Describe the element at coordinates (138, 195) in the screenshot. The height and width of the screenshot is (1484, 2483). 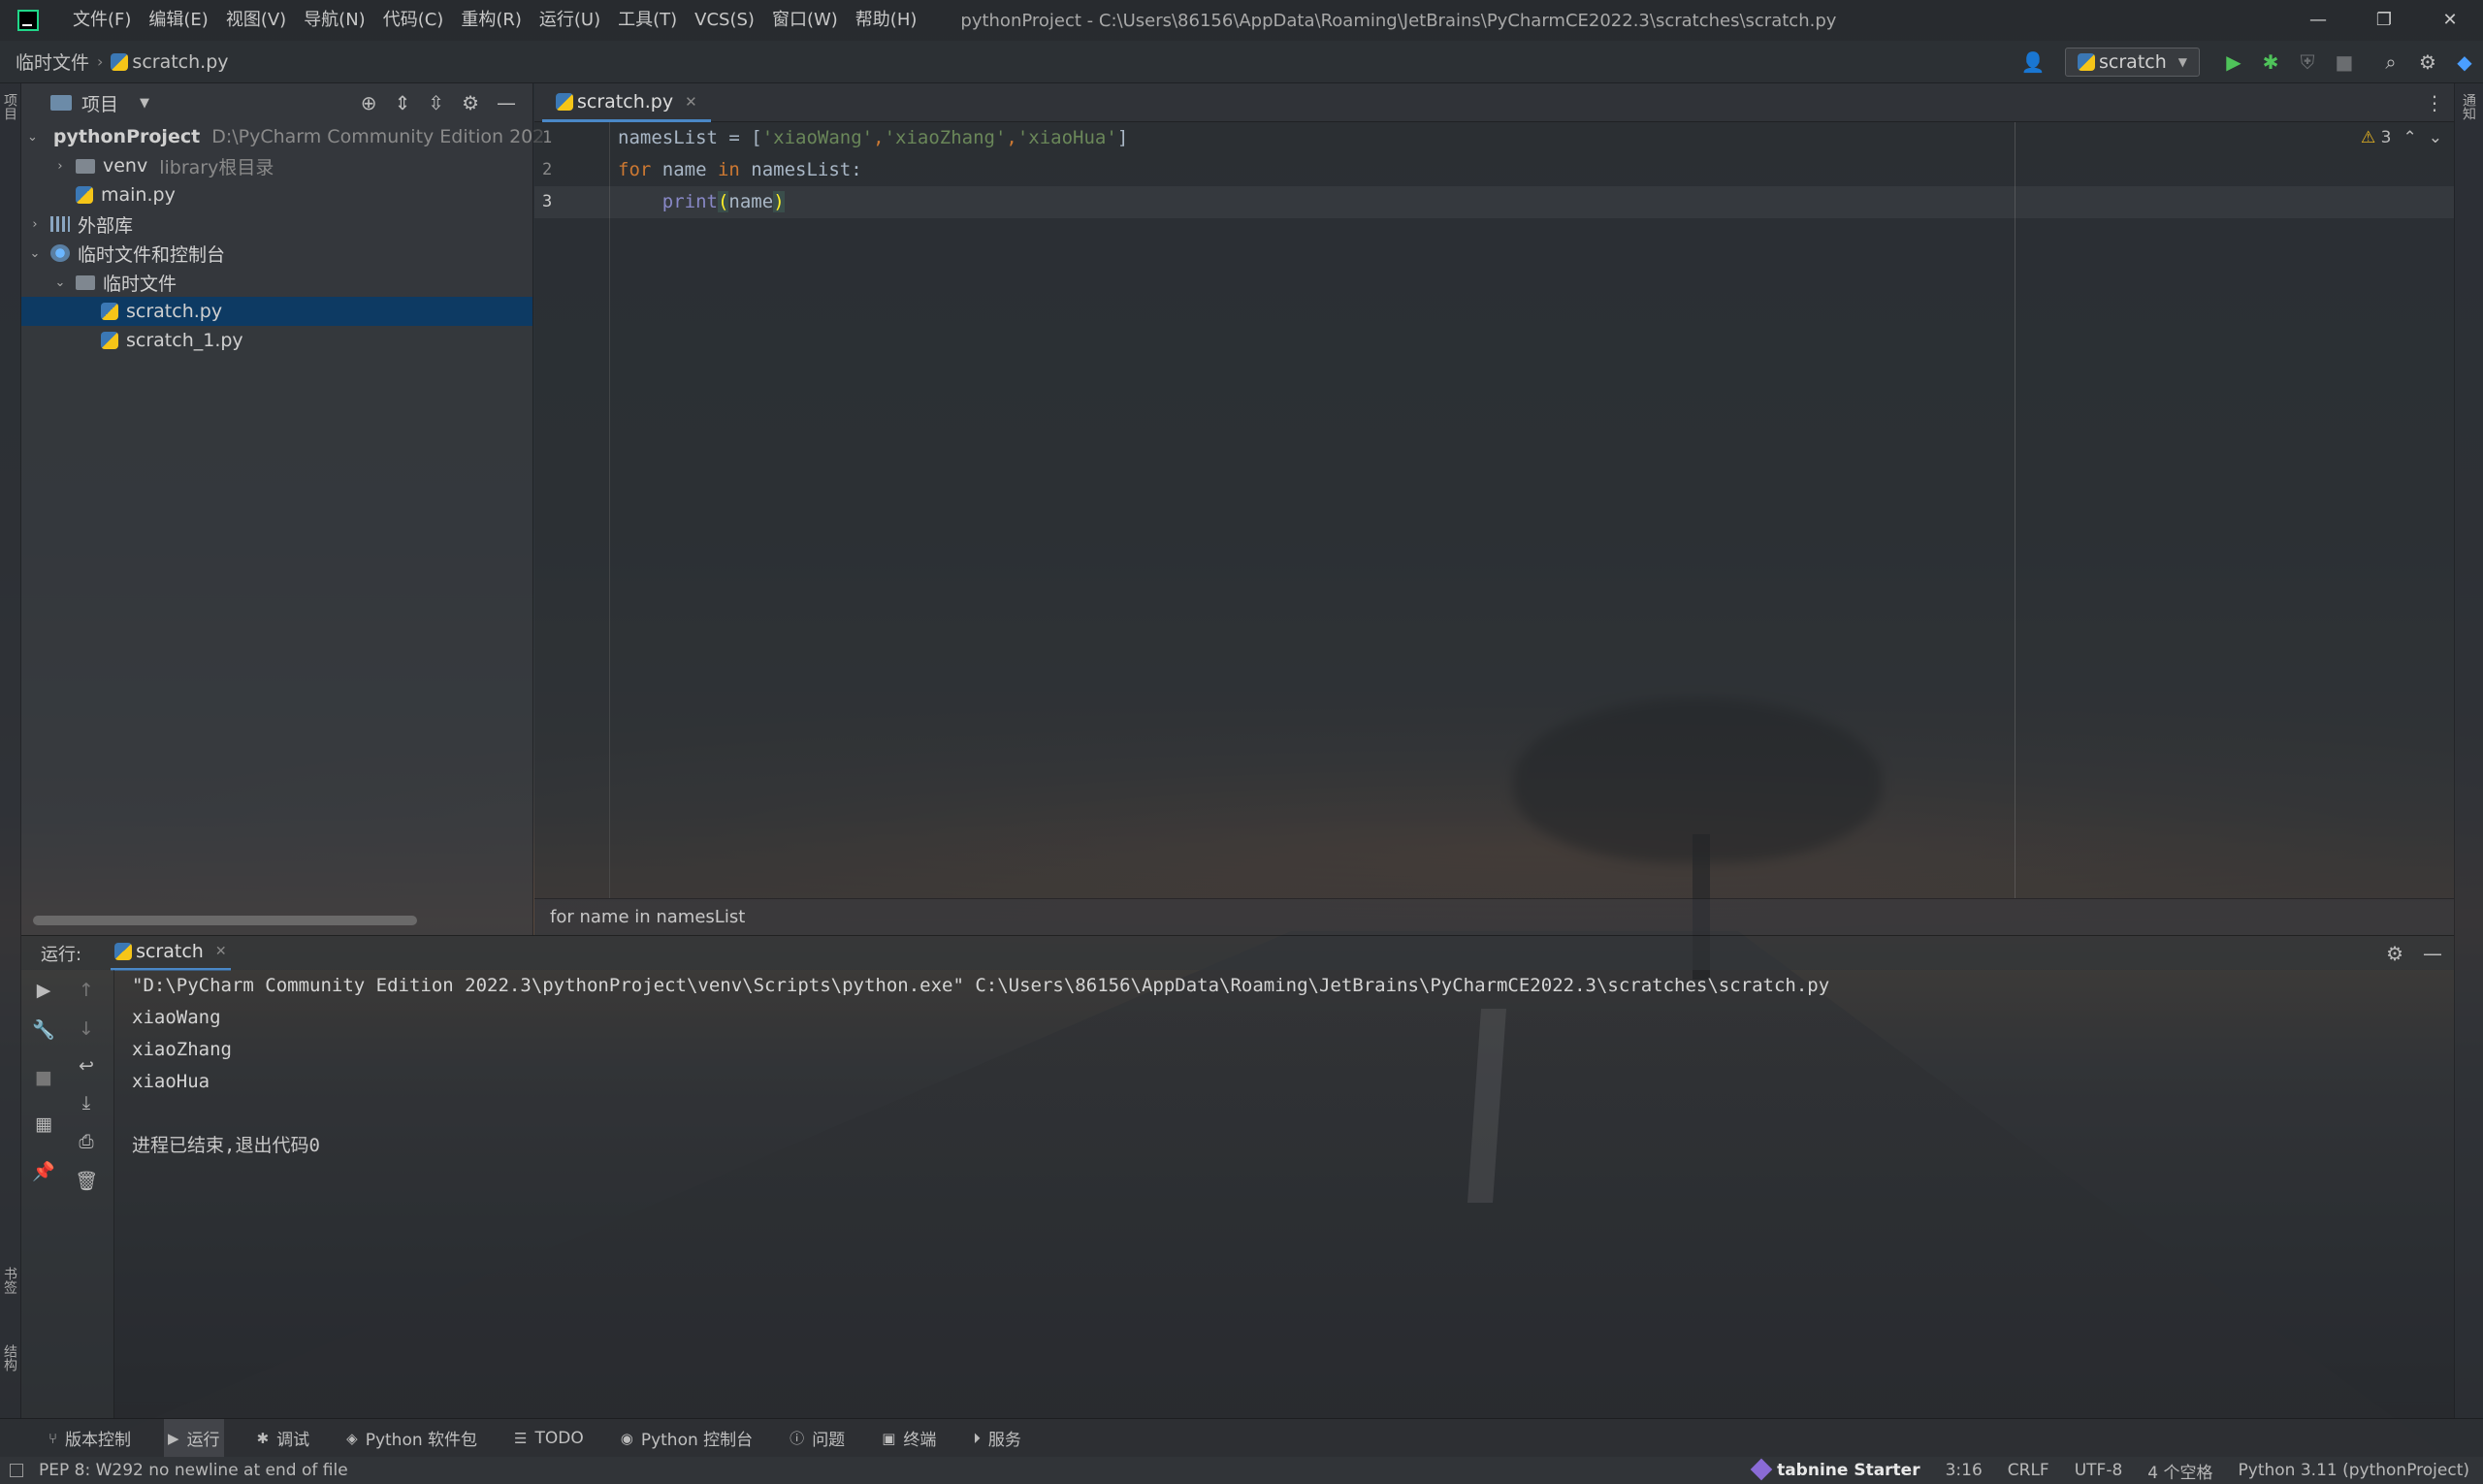
I see `tree-item-label: main.py` at that location.